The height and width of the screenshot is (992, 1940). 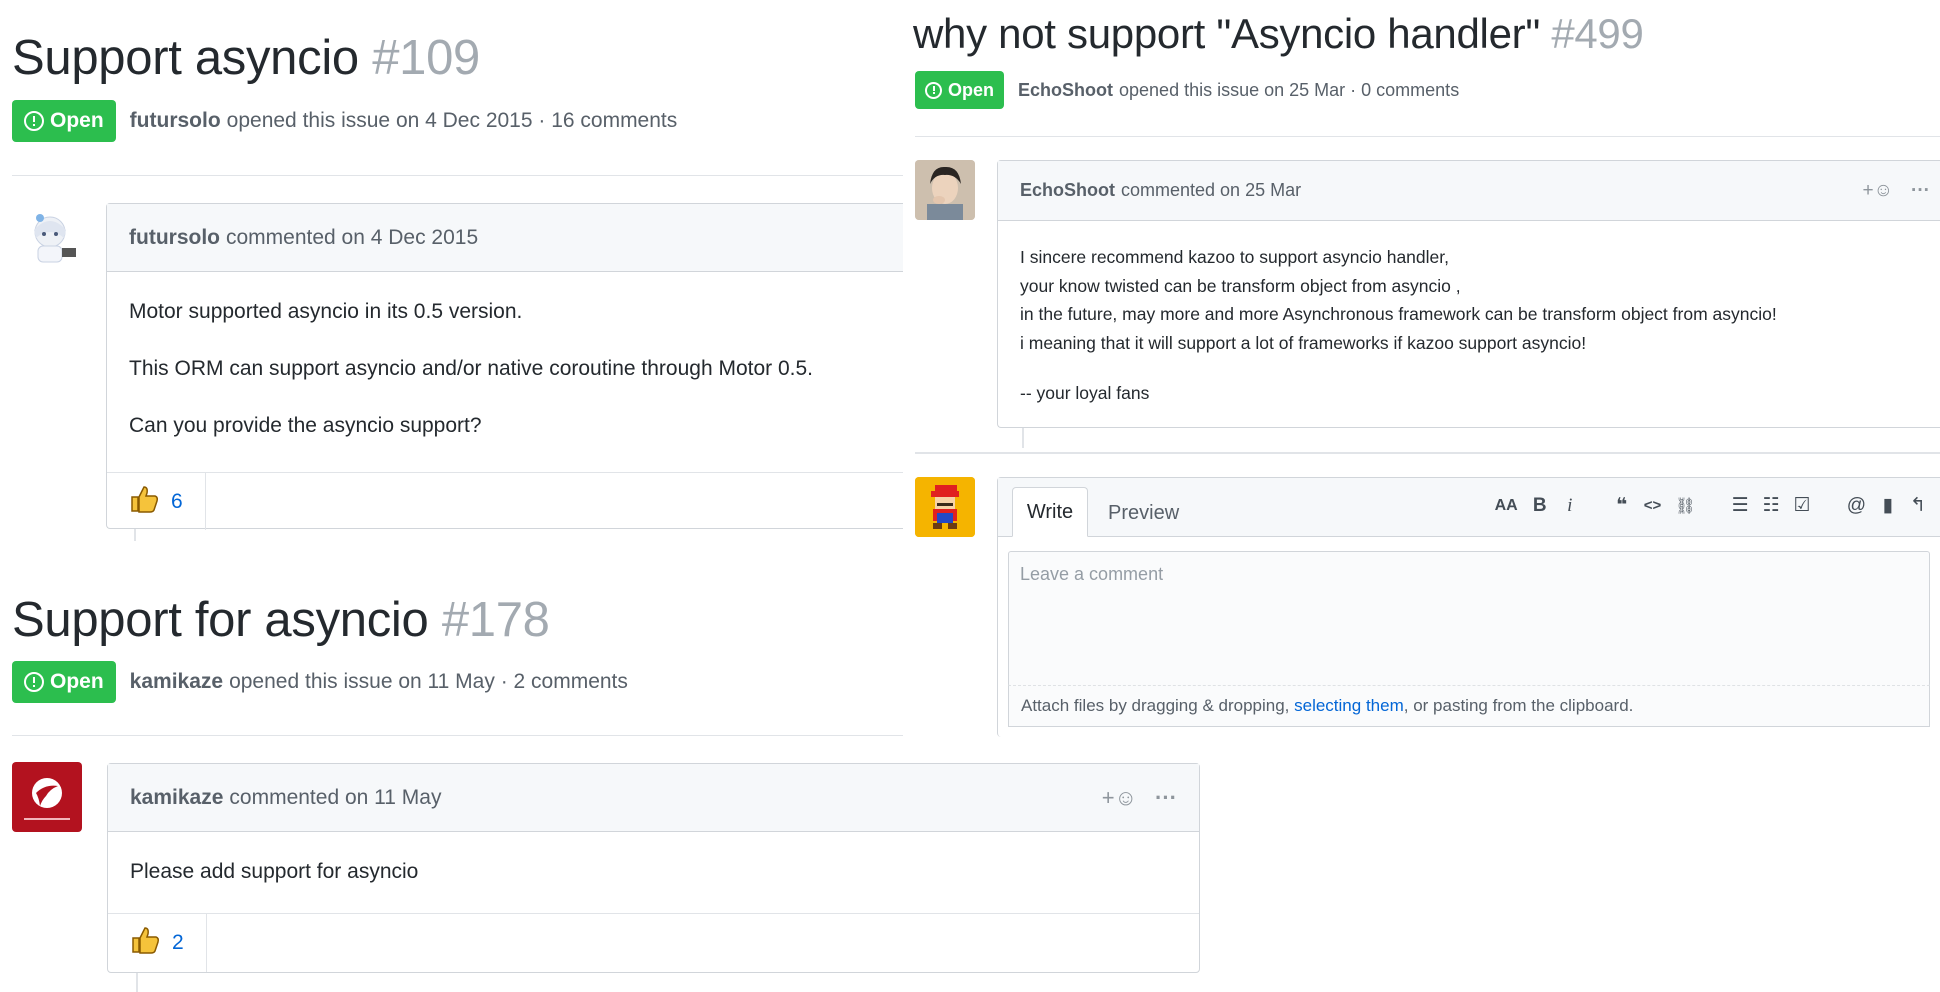 I want to click on mention-group: @ ▮ ↰, so click(x=1886, y=505).